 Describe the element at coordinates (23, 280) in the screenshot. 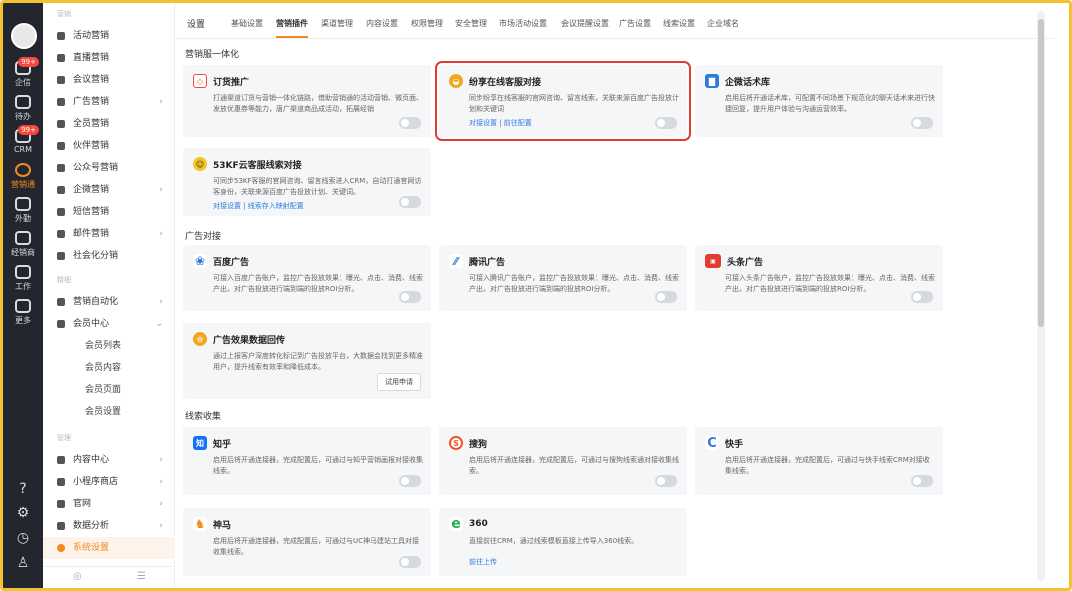

I see `rail-item-work: 工作` at that location.